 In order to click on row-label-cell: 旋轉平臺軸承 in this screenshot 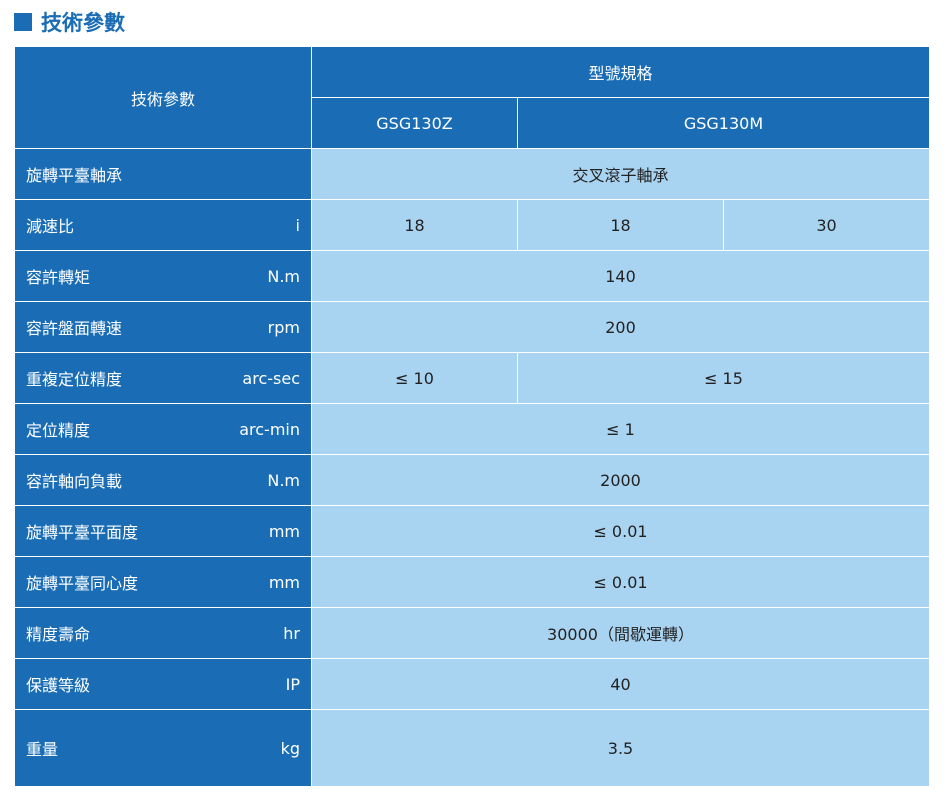, I will do `click(163, 174)`.